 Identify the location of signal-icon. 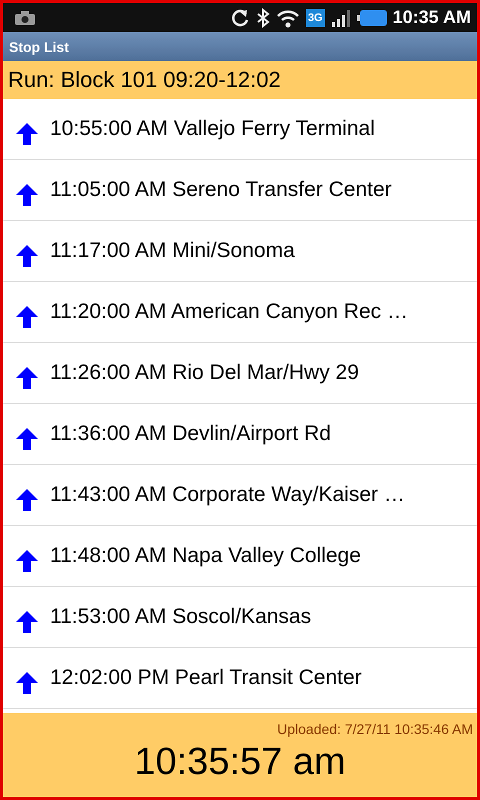
(340, 18).